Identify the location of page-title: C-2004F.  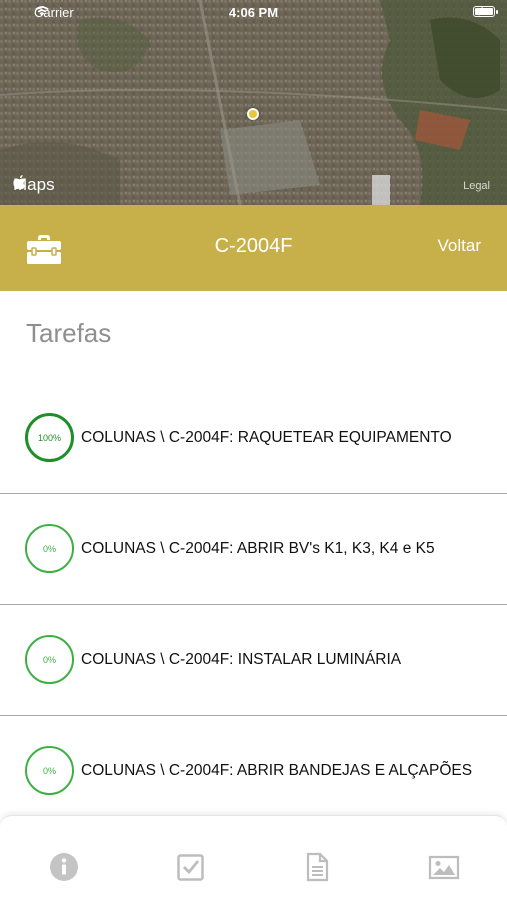
(253, 246).